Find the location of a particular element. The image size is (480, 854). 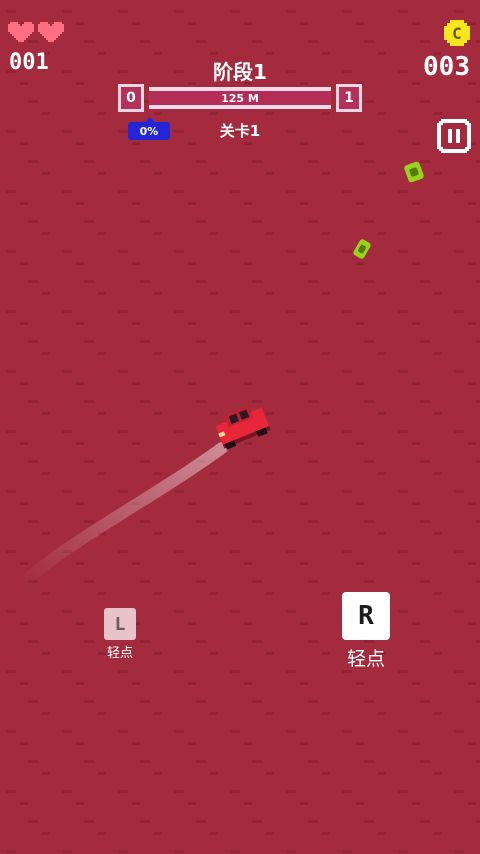

tap-right-button: R is located at coordinates (366, 616).